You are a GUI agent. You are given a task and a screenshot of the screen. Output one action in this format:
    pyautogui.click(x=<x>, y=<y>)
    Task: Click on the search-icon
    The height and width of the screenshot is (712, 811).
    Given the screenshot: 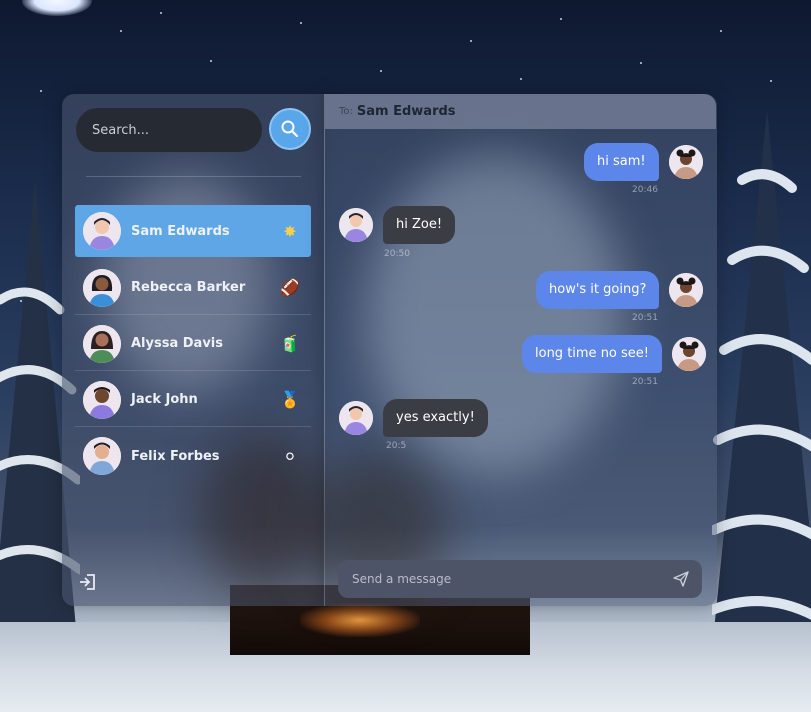 What is the action you would take?
    pyautogui.click(x=290, y=129)
    